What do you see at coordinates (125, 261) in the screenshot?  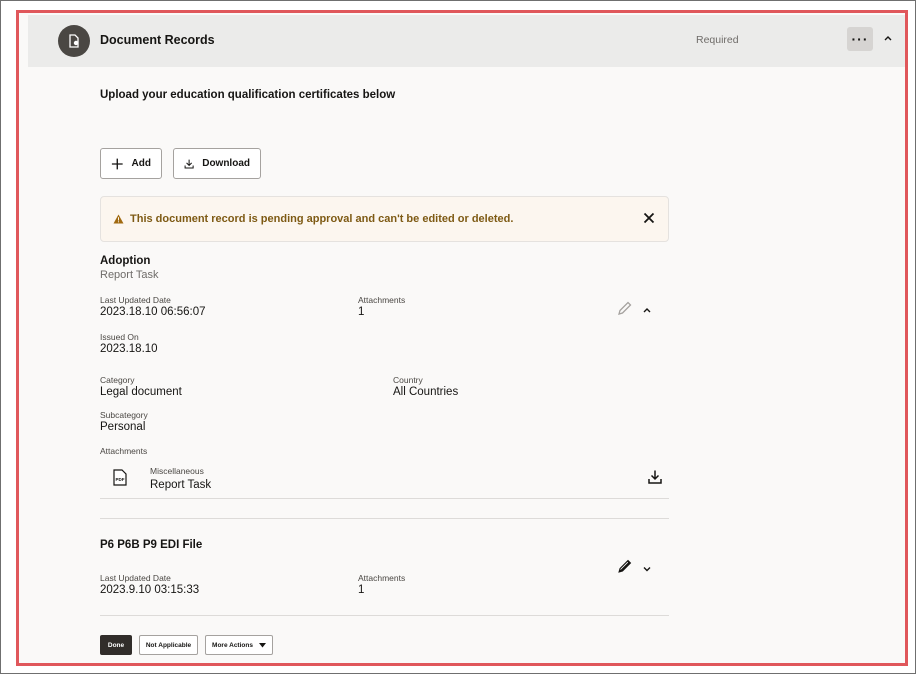 I see `record-title: Adoption` at bounding box center [125, 261].